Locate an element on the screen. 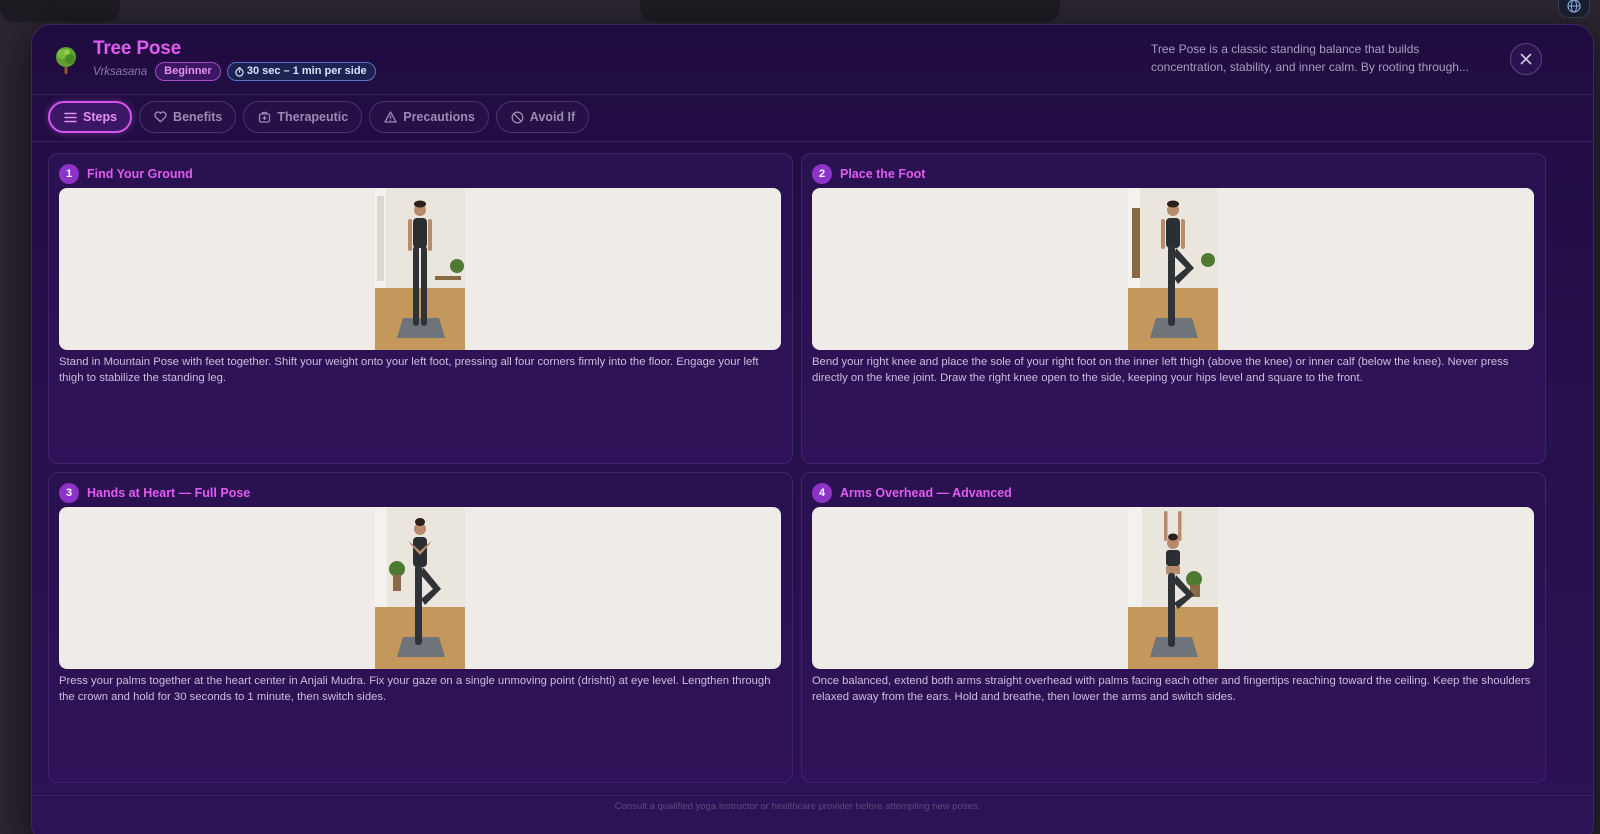 This screenshot has width=1600, height=834. globe-icon is located at coordinates (1574, 6).